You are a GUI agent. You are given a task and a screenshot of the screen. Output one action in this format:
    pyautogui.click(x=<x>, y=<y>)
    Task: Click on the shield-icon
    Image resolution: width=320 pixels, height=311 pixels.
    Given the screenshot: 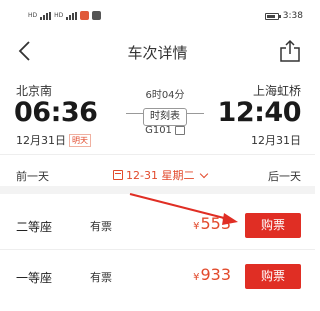 What is the action you would take?
    pyautogui.click(x=97, y=15)
    